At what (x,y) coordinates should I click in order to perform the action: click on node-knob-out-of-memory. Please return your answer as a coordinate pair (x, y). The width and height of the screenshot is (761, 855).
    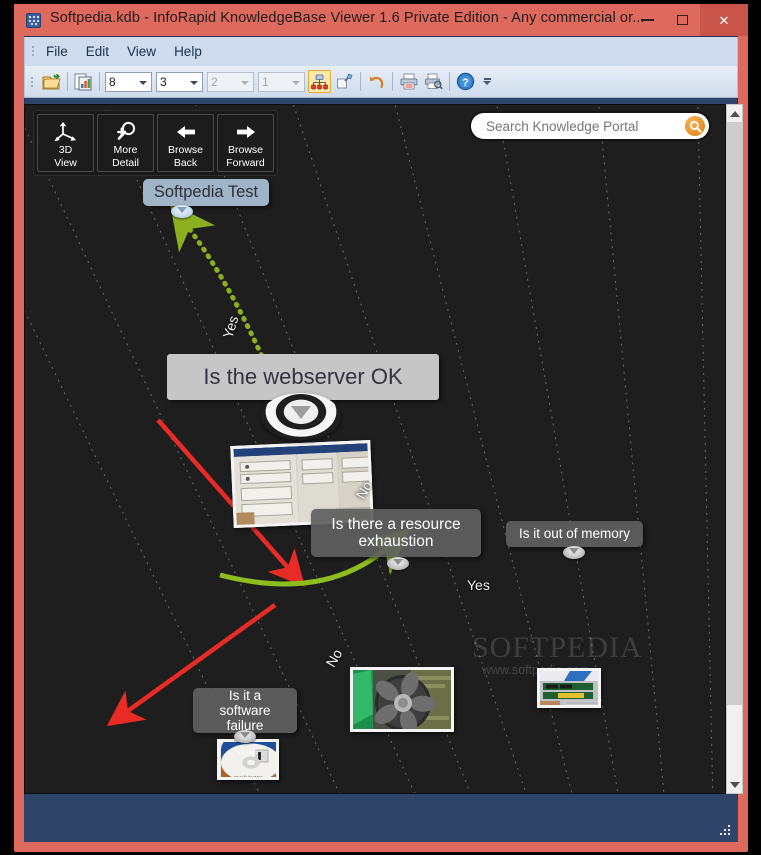
    Looking at the image, I should click on (574, 552).